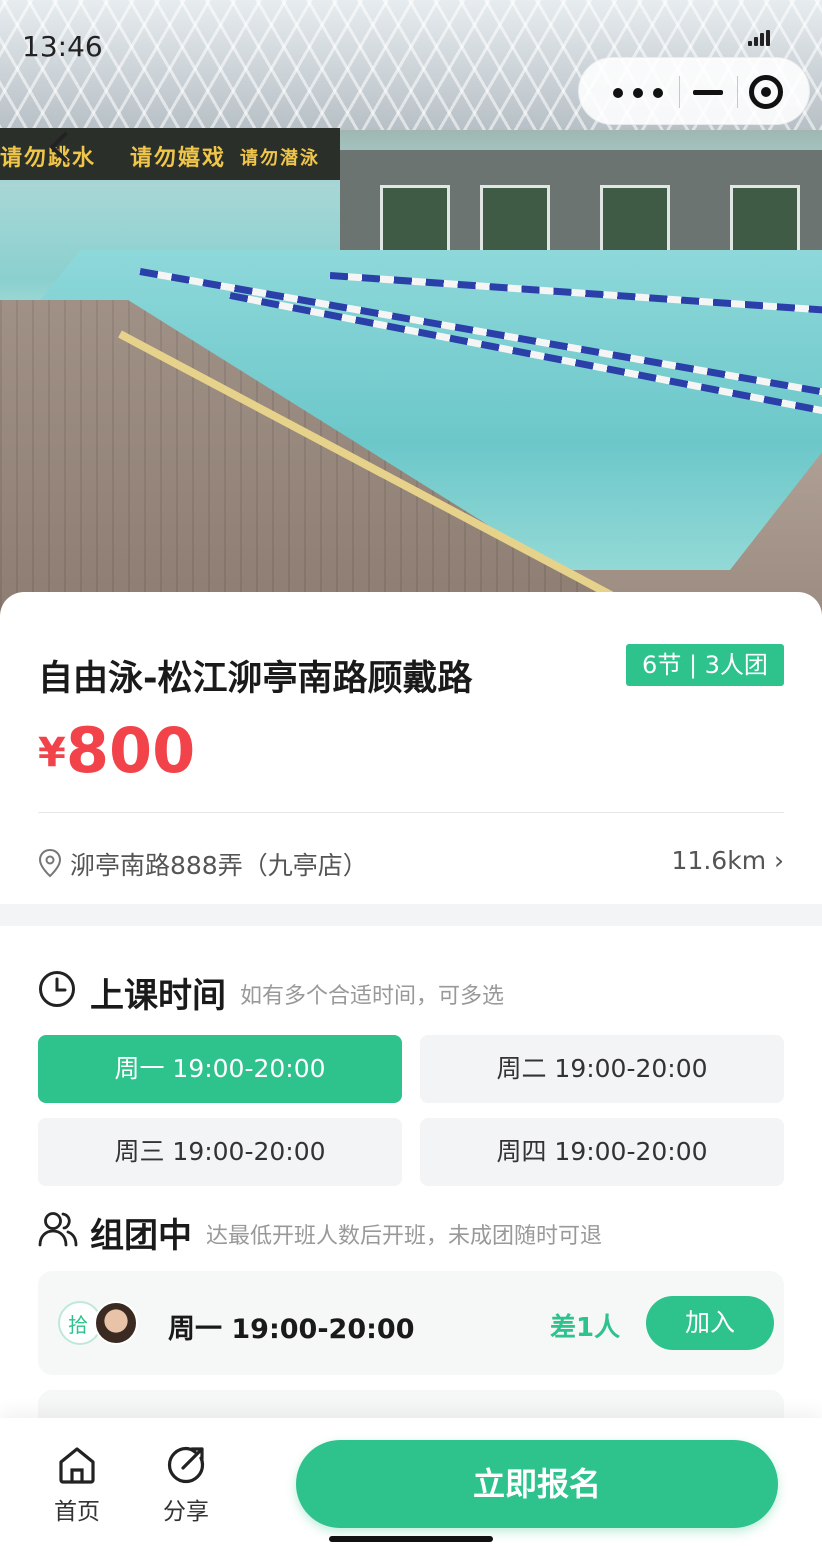  Describe the element at coordinates (602, 1069) in the screenshot. I see `time-slot-tue: 周二 19:00-20:00` at that location.